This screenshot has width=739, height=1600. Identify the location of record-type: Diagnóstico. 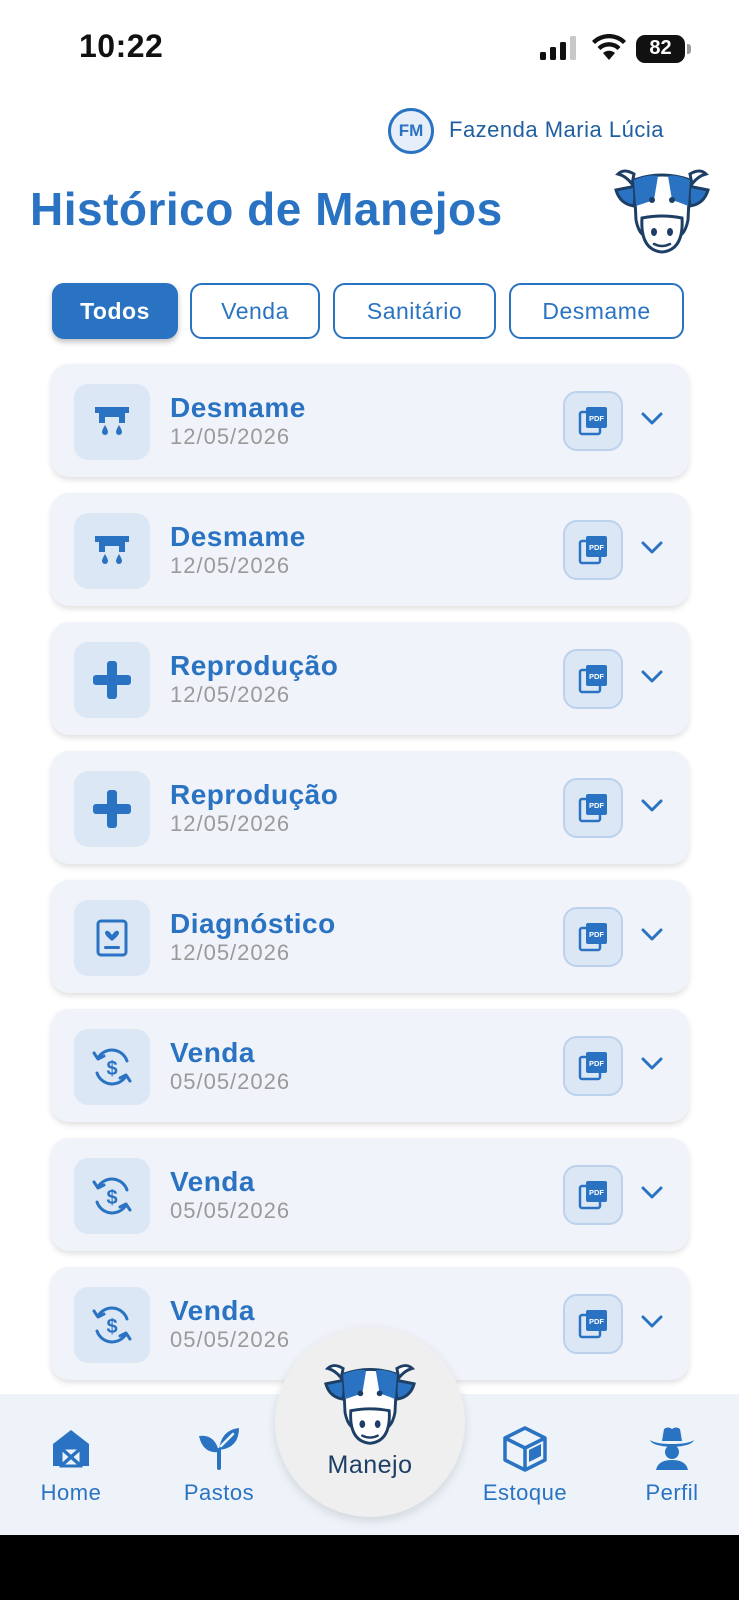
(253, 923).